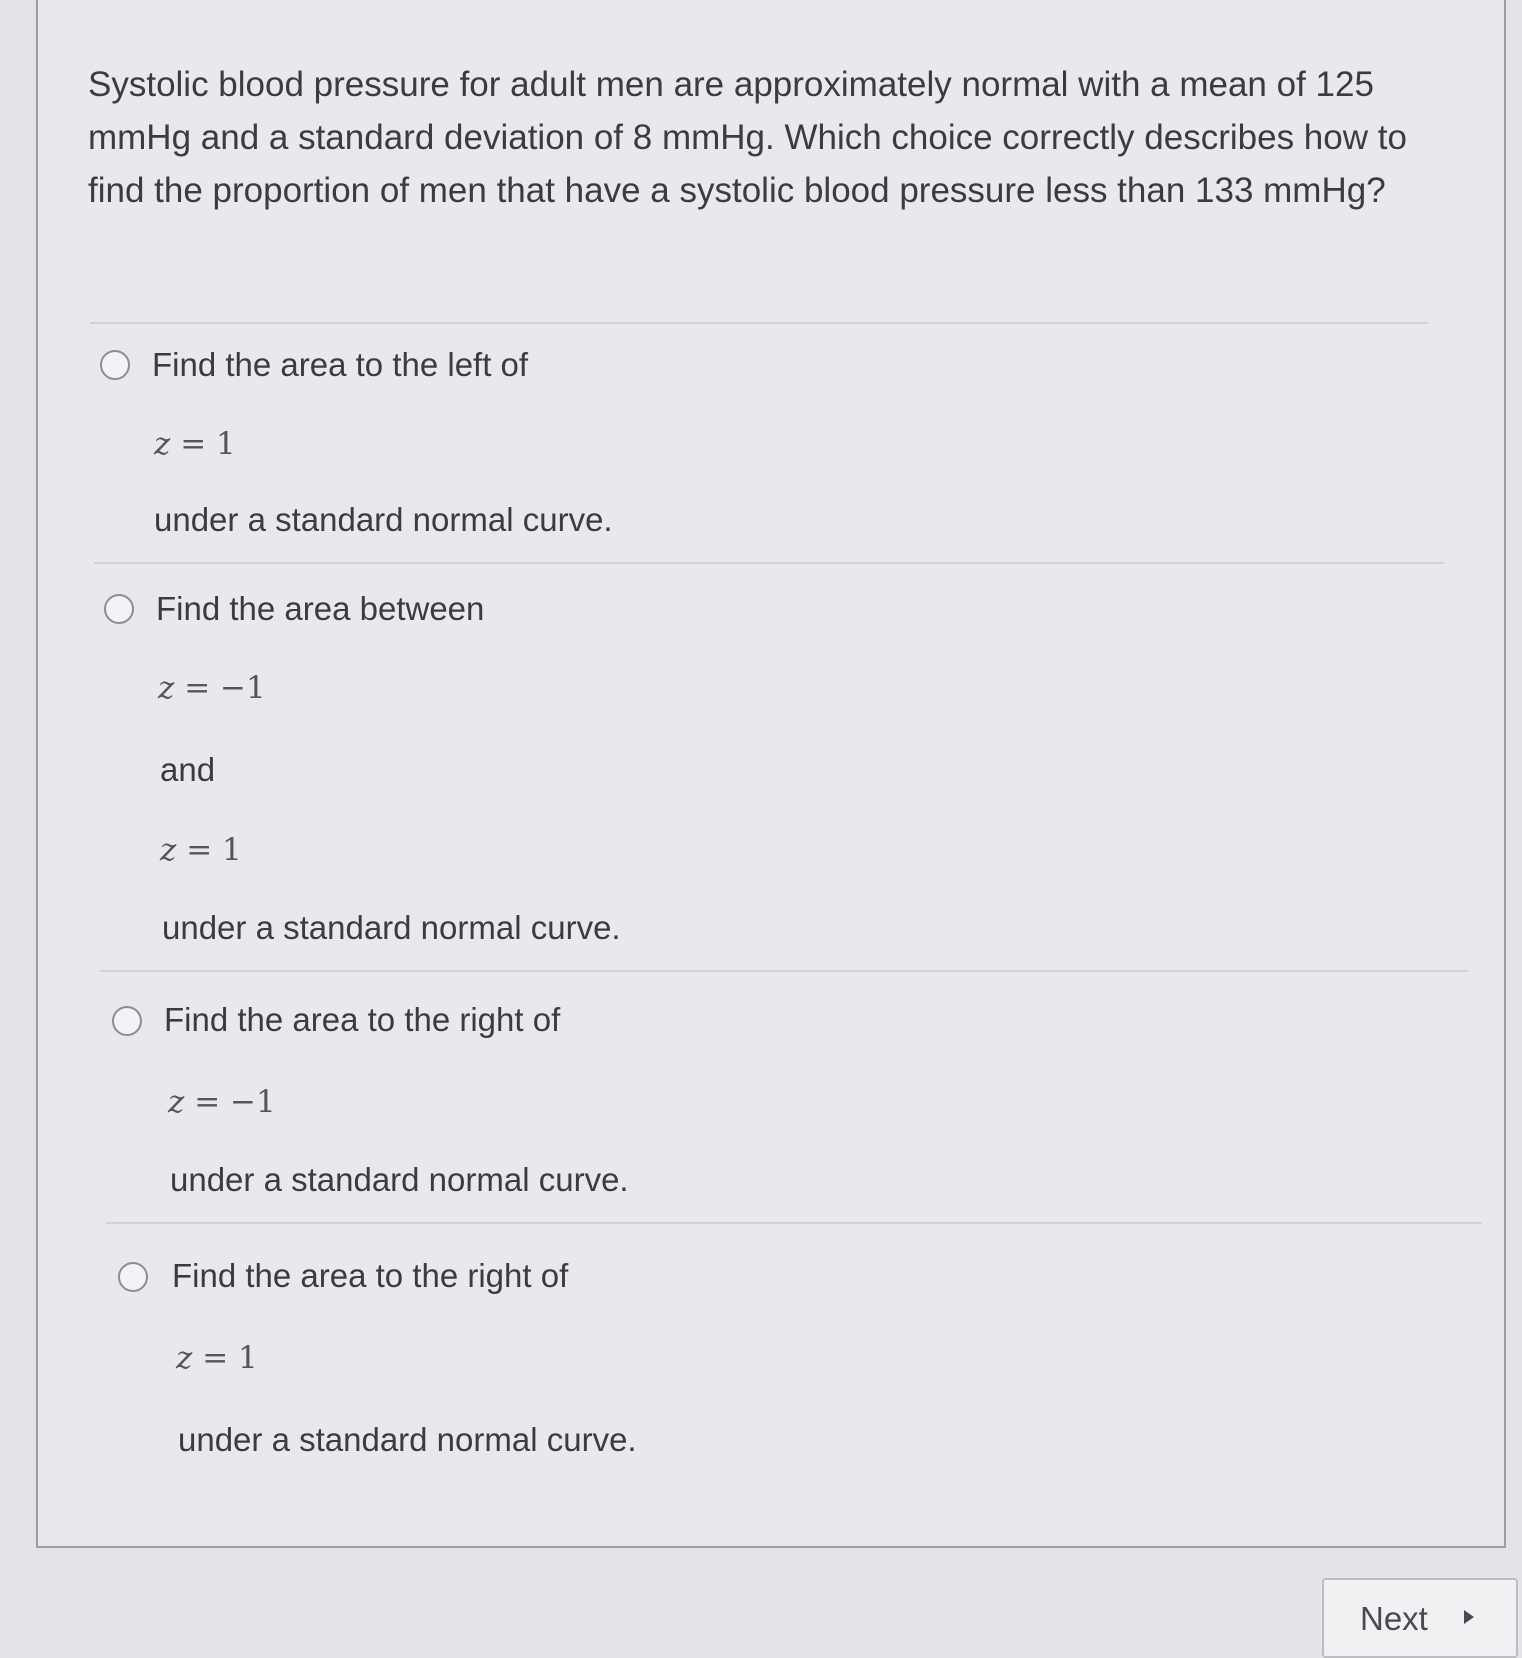 Image resolution: width=1522 pixels, height=1658 pixels. I want to click on option-4-suffix: under a standard normal curve., so click(407, 1439).